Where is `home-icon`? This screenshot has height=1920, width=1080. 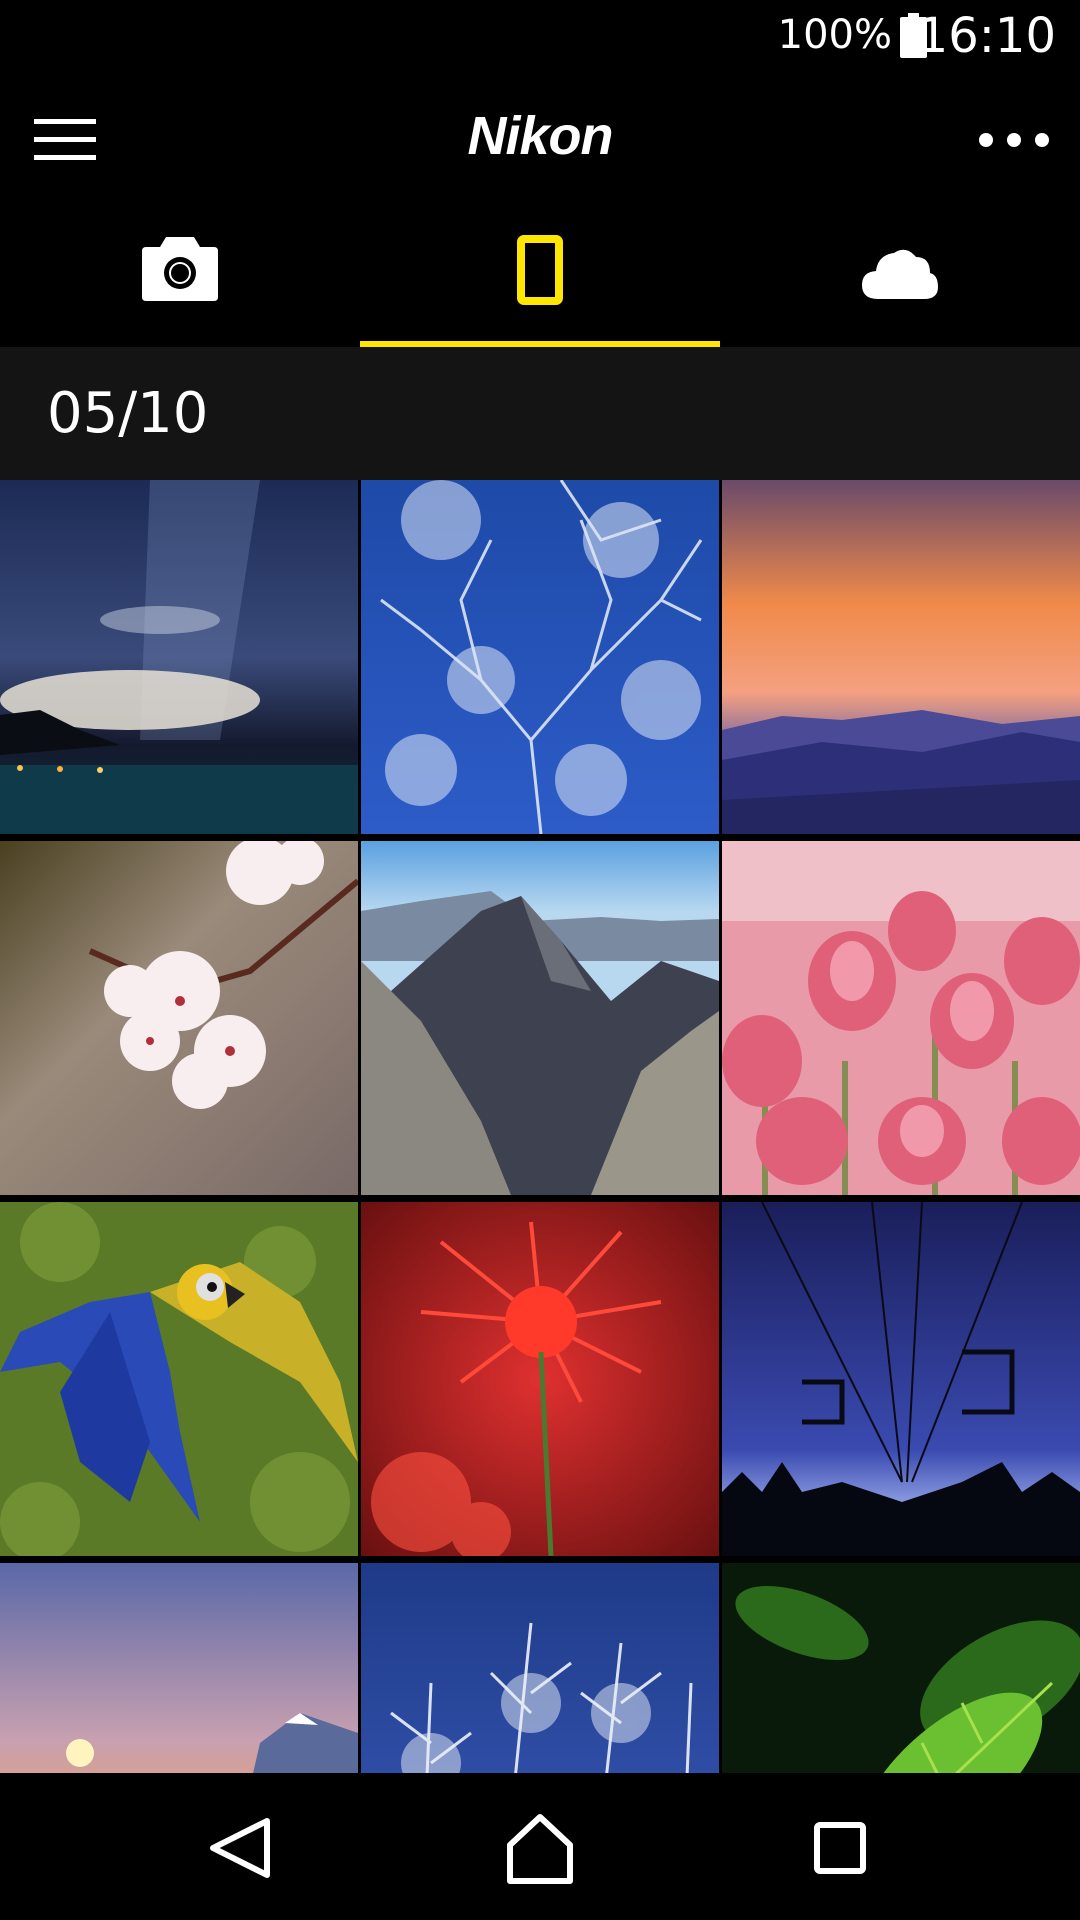 home-icon is located at coordinates (540, 1849).